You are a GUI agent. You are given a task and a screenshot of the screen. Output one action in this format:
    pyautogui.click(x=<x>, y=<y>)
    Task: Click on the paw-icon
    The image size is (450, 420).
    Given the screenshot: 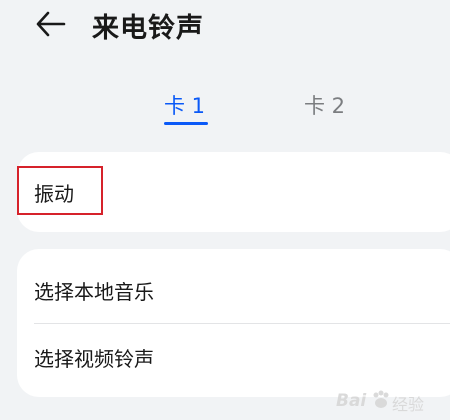 What is the action you would take?
    pyautogui.click(x=381, y=399)
    